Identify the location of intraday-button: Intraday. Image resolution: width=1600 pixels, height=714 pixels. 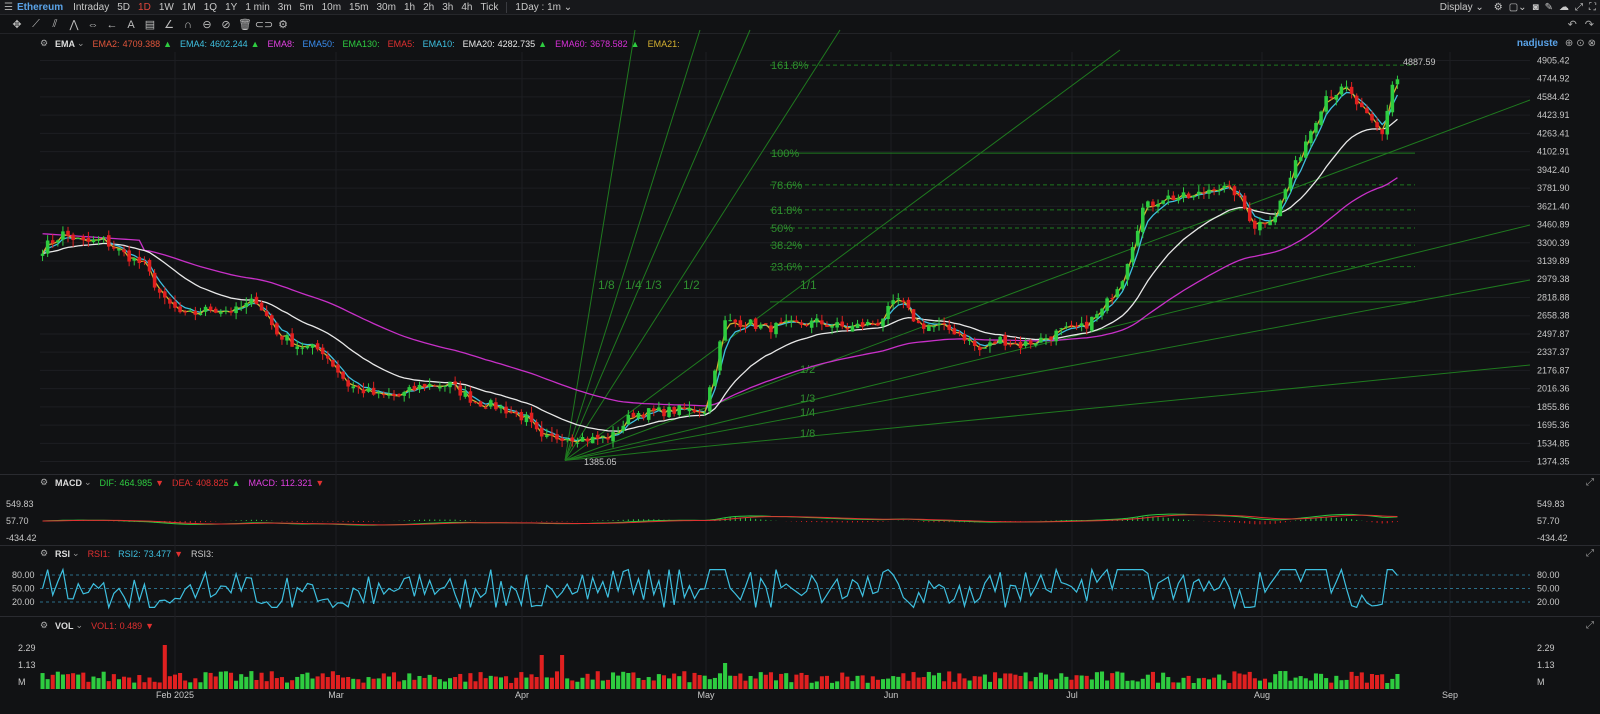
(91, 7).